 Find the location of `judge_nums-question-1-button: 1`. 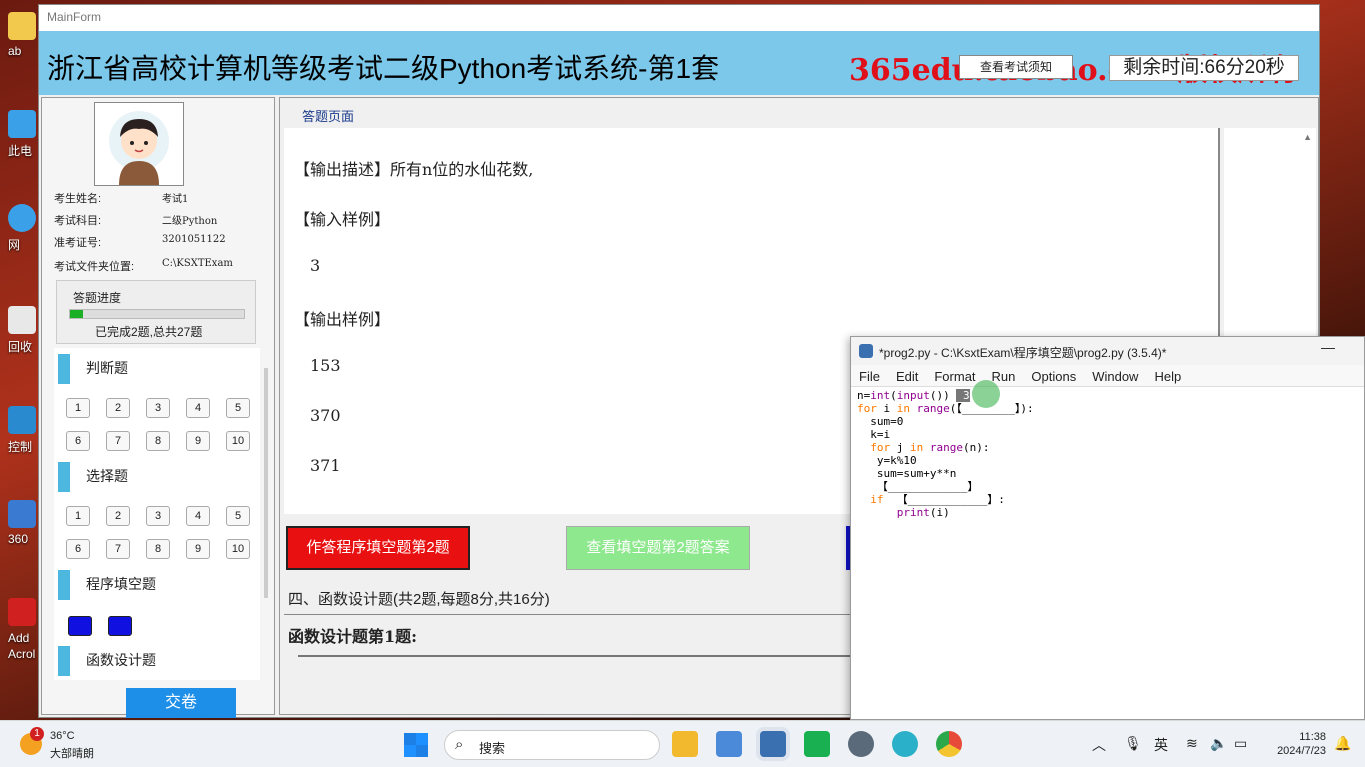

judge_nums-question-1-button: 1 is located at coordinates (78, 408).